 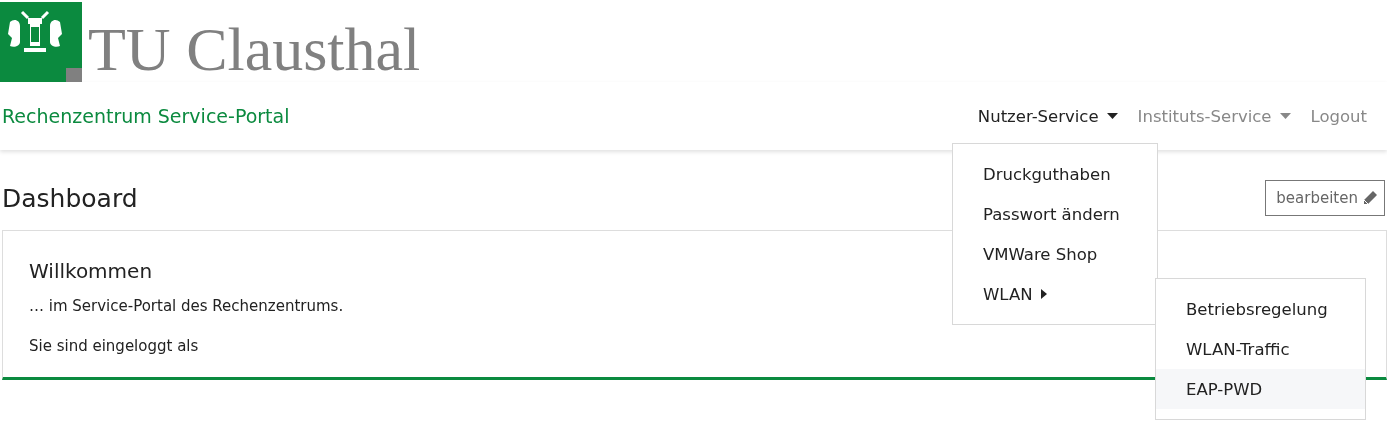 What do you see at coordinates (1047, 116) in the screenshot?
I see `nav-link: Nutzer-Service` at bounding box center [1047, 116].